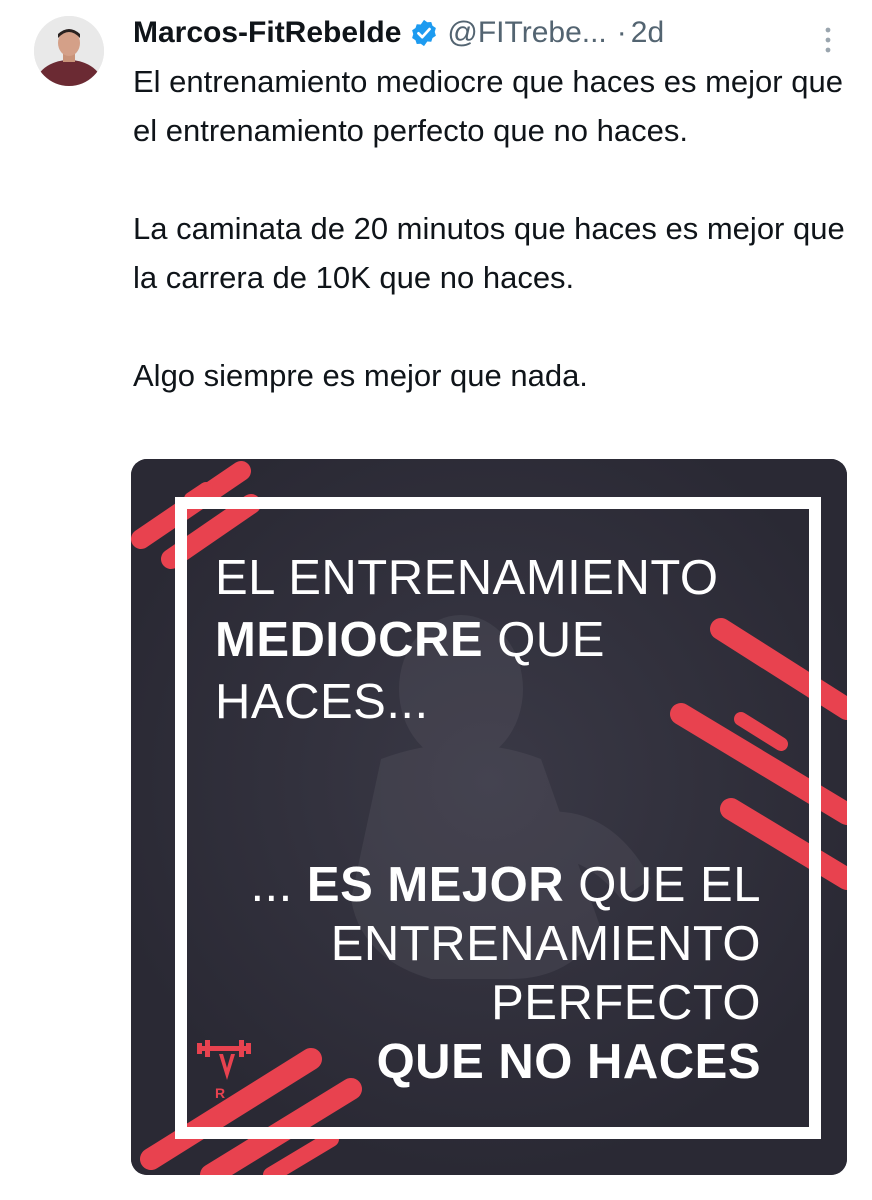 The height and width of the screenshot is (1200, 872). What do you see at coordinates (220, 1093) in the screenshot?
I see `svg-text: R` at bounding box center [220, 1093].